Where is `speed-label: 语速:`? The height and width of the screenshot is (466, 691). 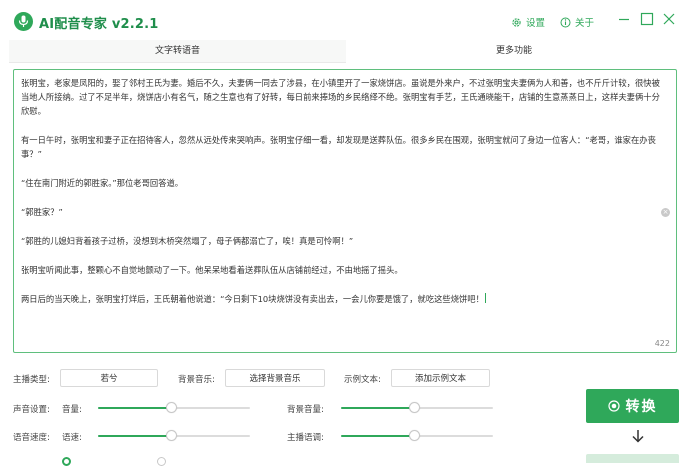 speed-label: 语速: is located at coordinates (72, 438).